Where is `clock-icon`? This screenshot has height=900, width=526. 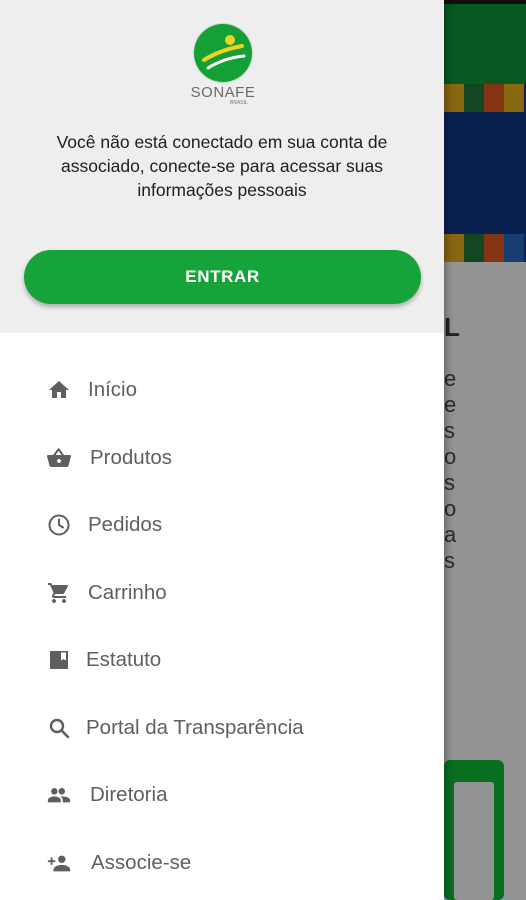
clock-icon is located at coordinates (59, 525).